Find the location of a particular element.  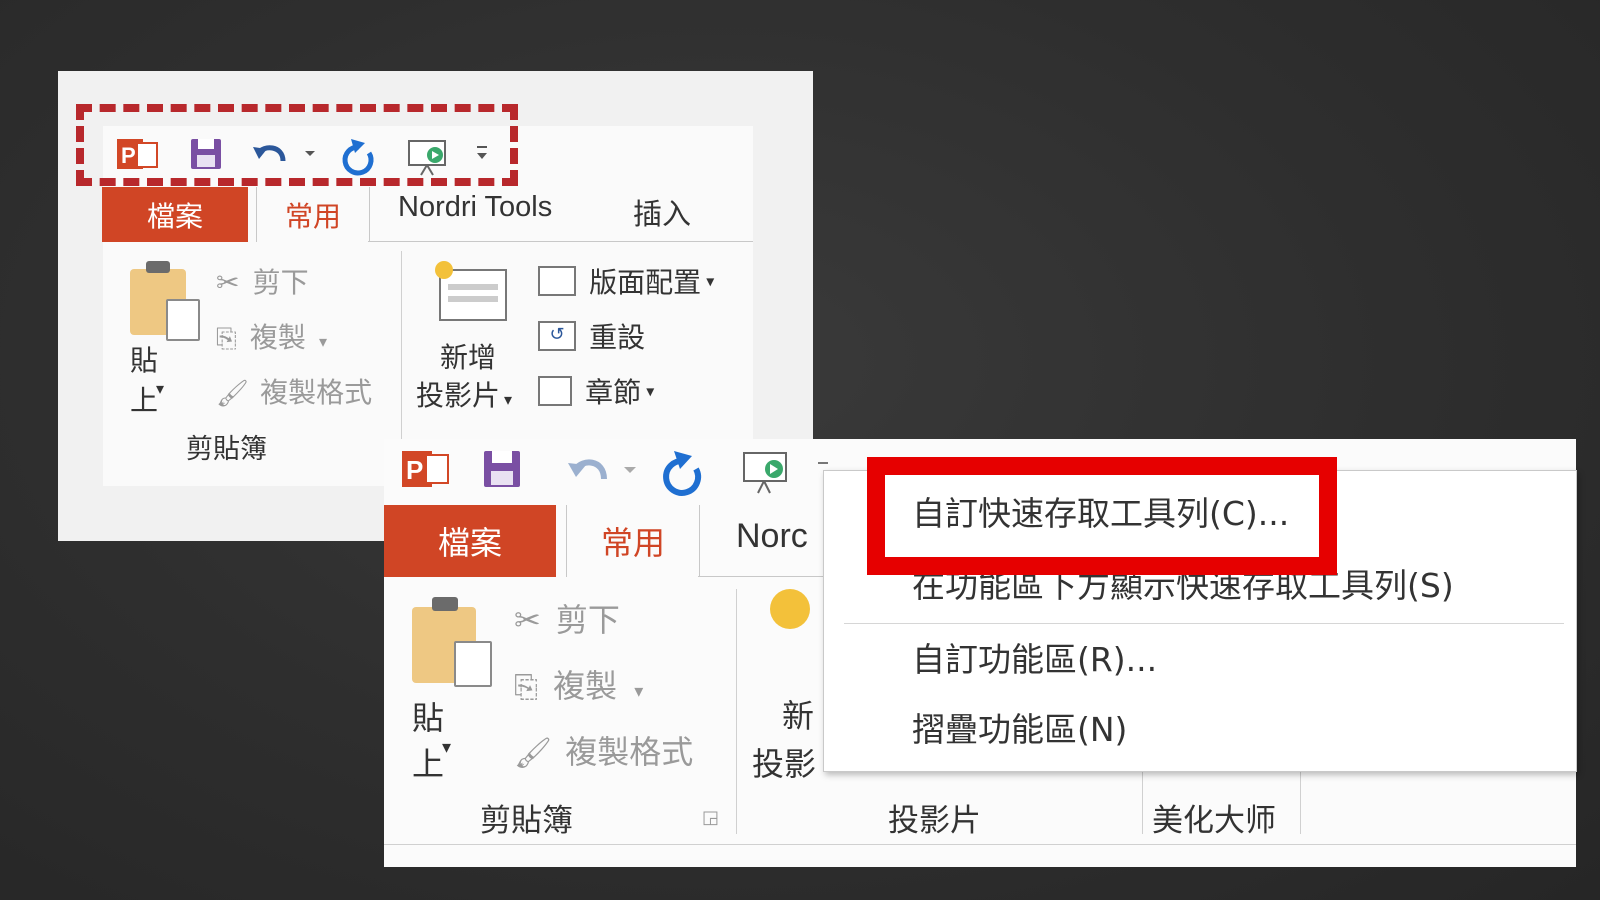

ribbon-bottom-border is located at coordinates (980, 844).